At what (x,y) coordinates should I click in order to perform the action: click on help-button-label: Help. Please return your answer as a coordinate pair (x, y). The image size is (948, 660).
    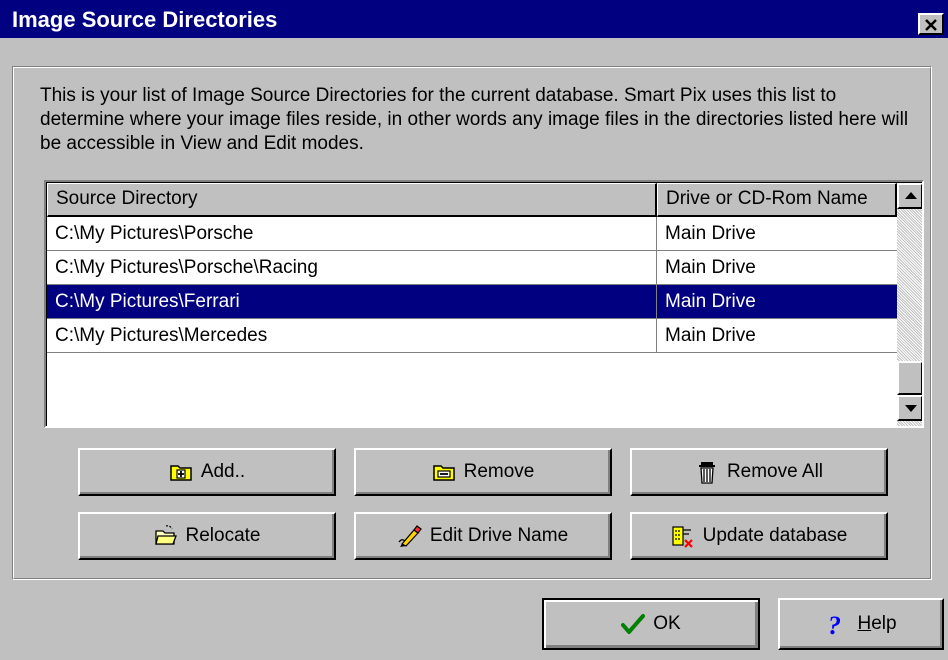
    Looking at the image, I should click on (876, 624).